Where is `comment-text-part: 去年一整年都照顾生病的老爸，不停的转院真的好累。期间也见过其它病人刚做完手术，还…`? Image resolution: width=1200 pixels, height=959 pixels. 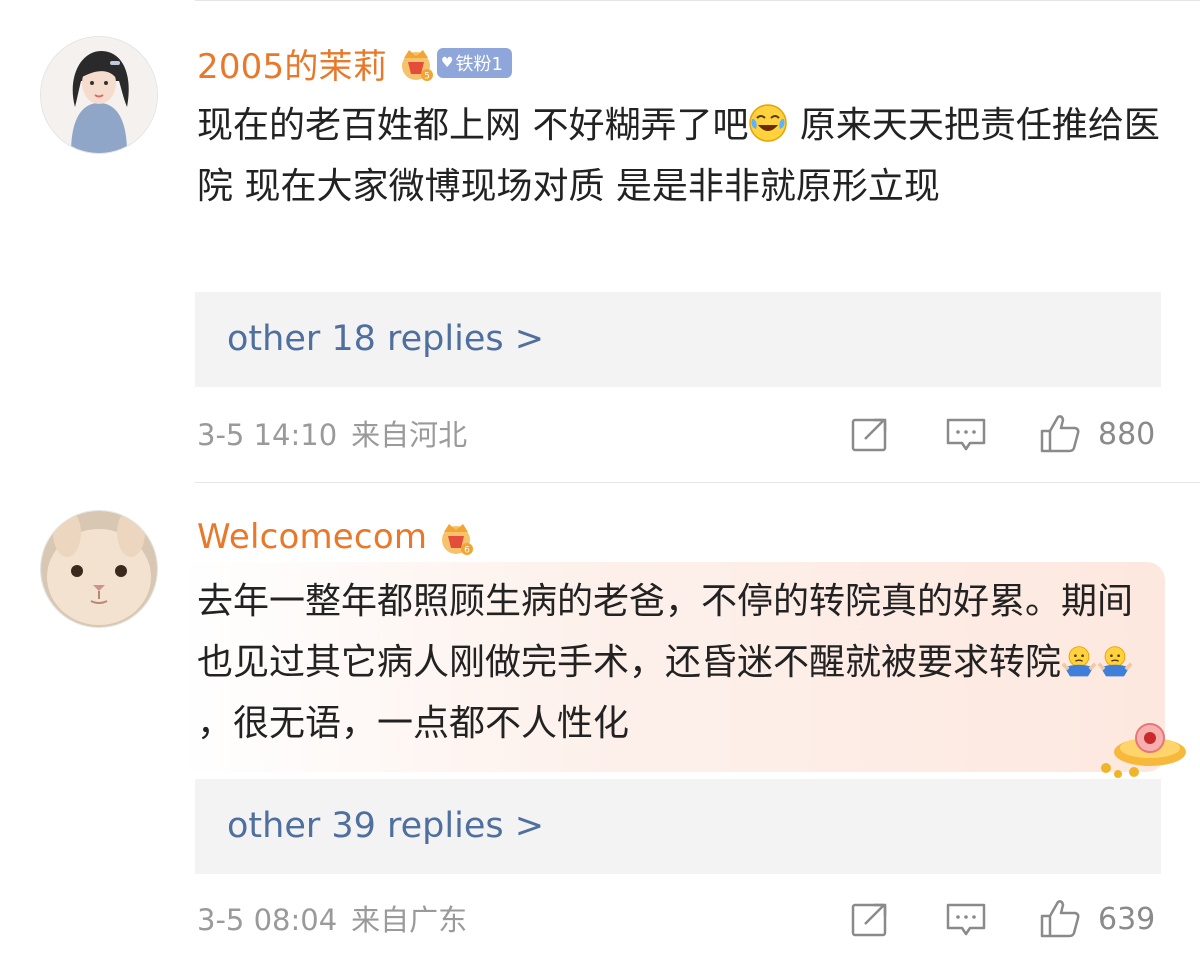
comment-text-part: 去年一整年都照顾生病的老爸，不停的转院真的好累。期间也见过其它病人刚做完手术，还… is located at coordinates (665, 632).